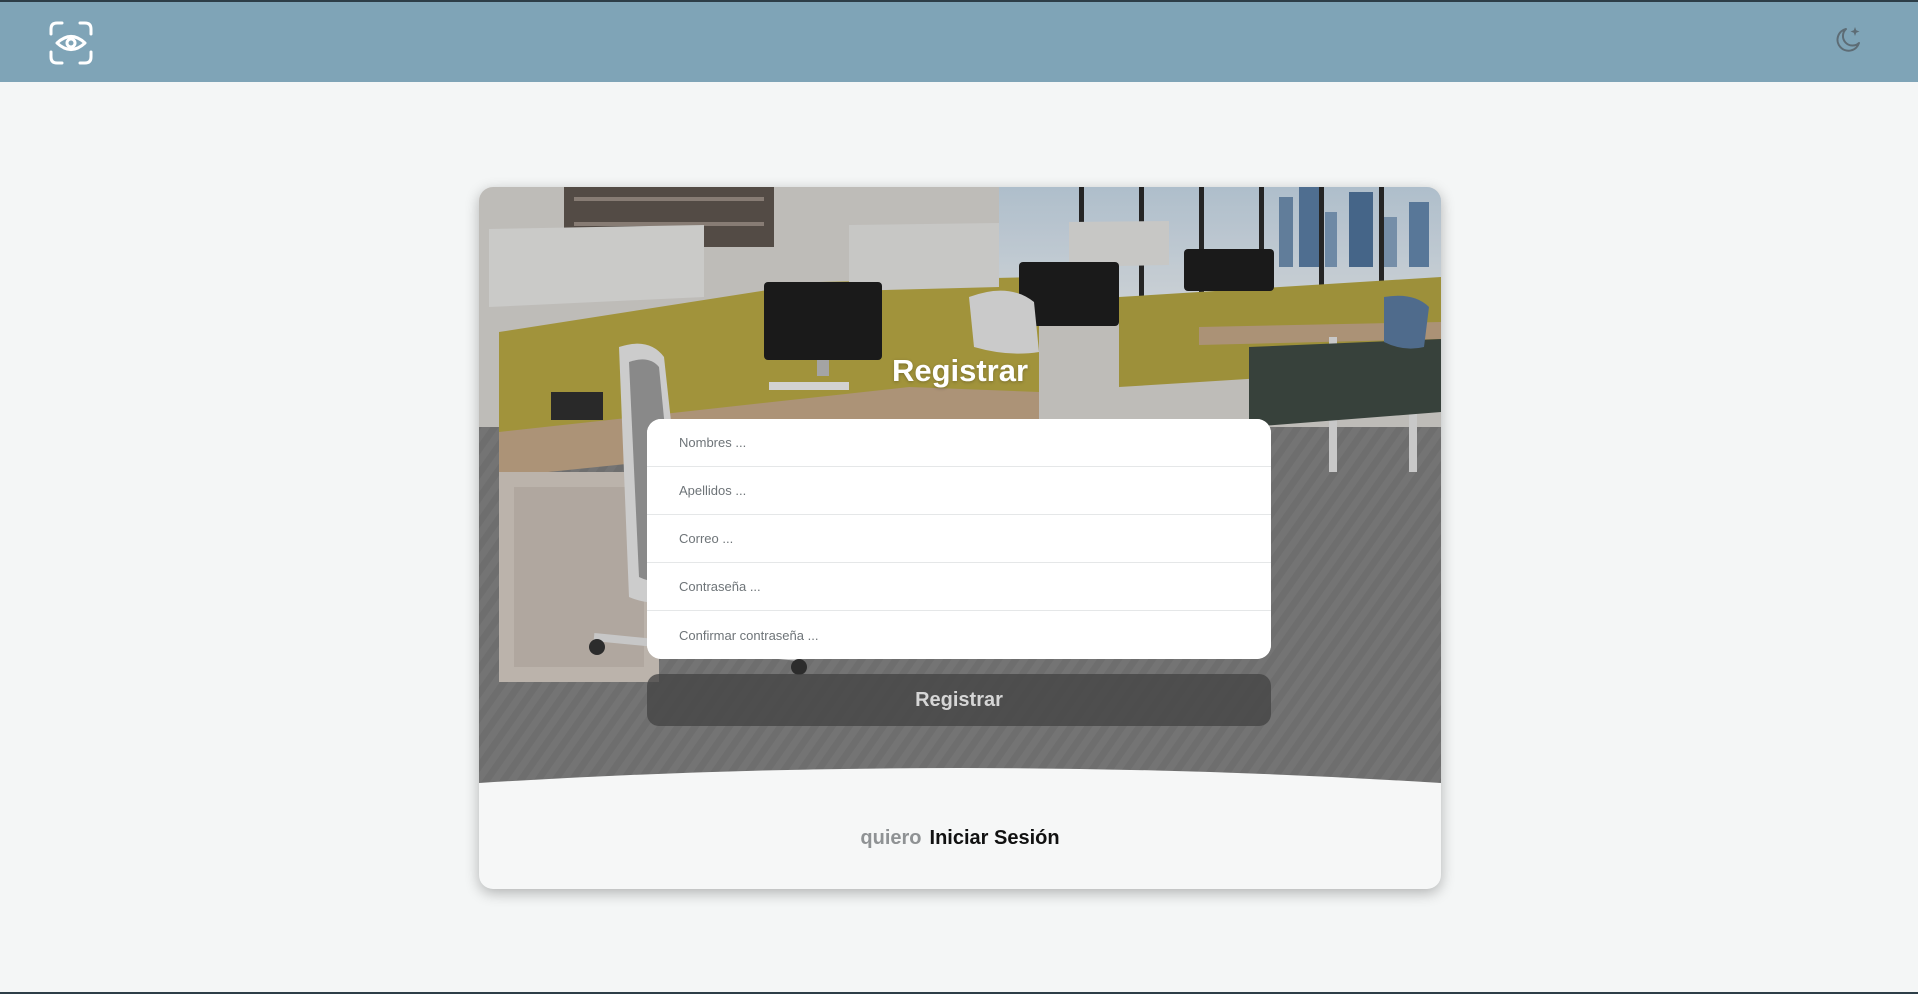  I want to click on register-title: Registrar, so click(960, 370).